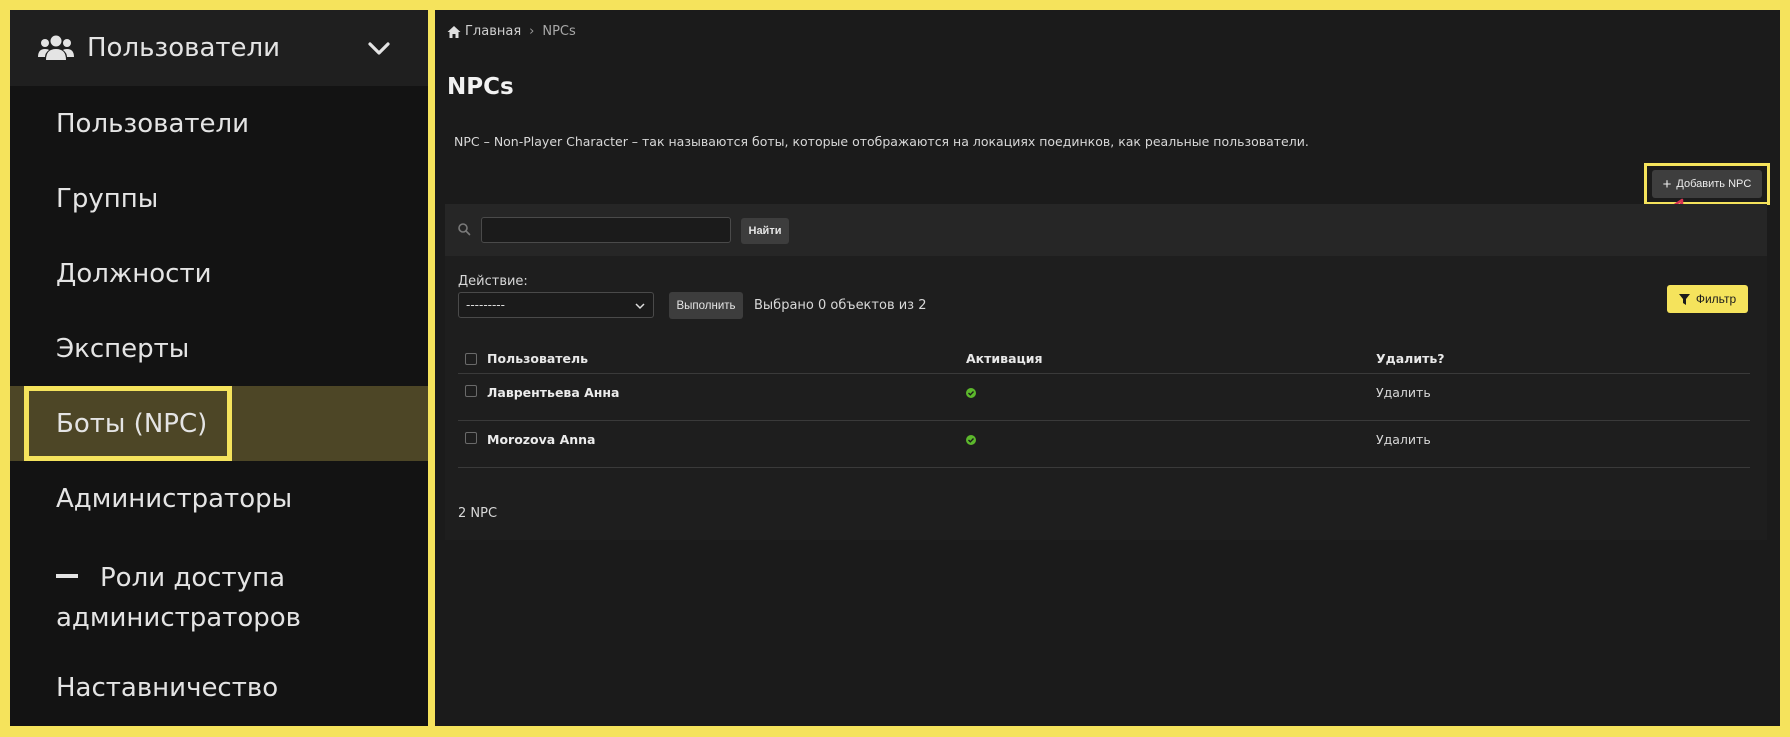 The height and width of the screenshot is (737, 1790). Describe the element at coordinates (559, 31) in the screenshot. I see `breadcrumb-current: NPCs` at that location.